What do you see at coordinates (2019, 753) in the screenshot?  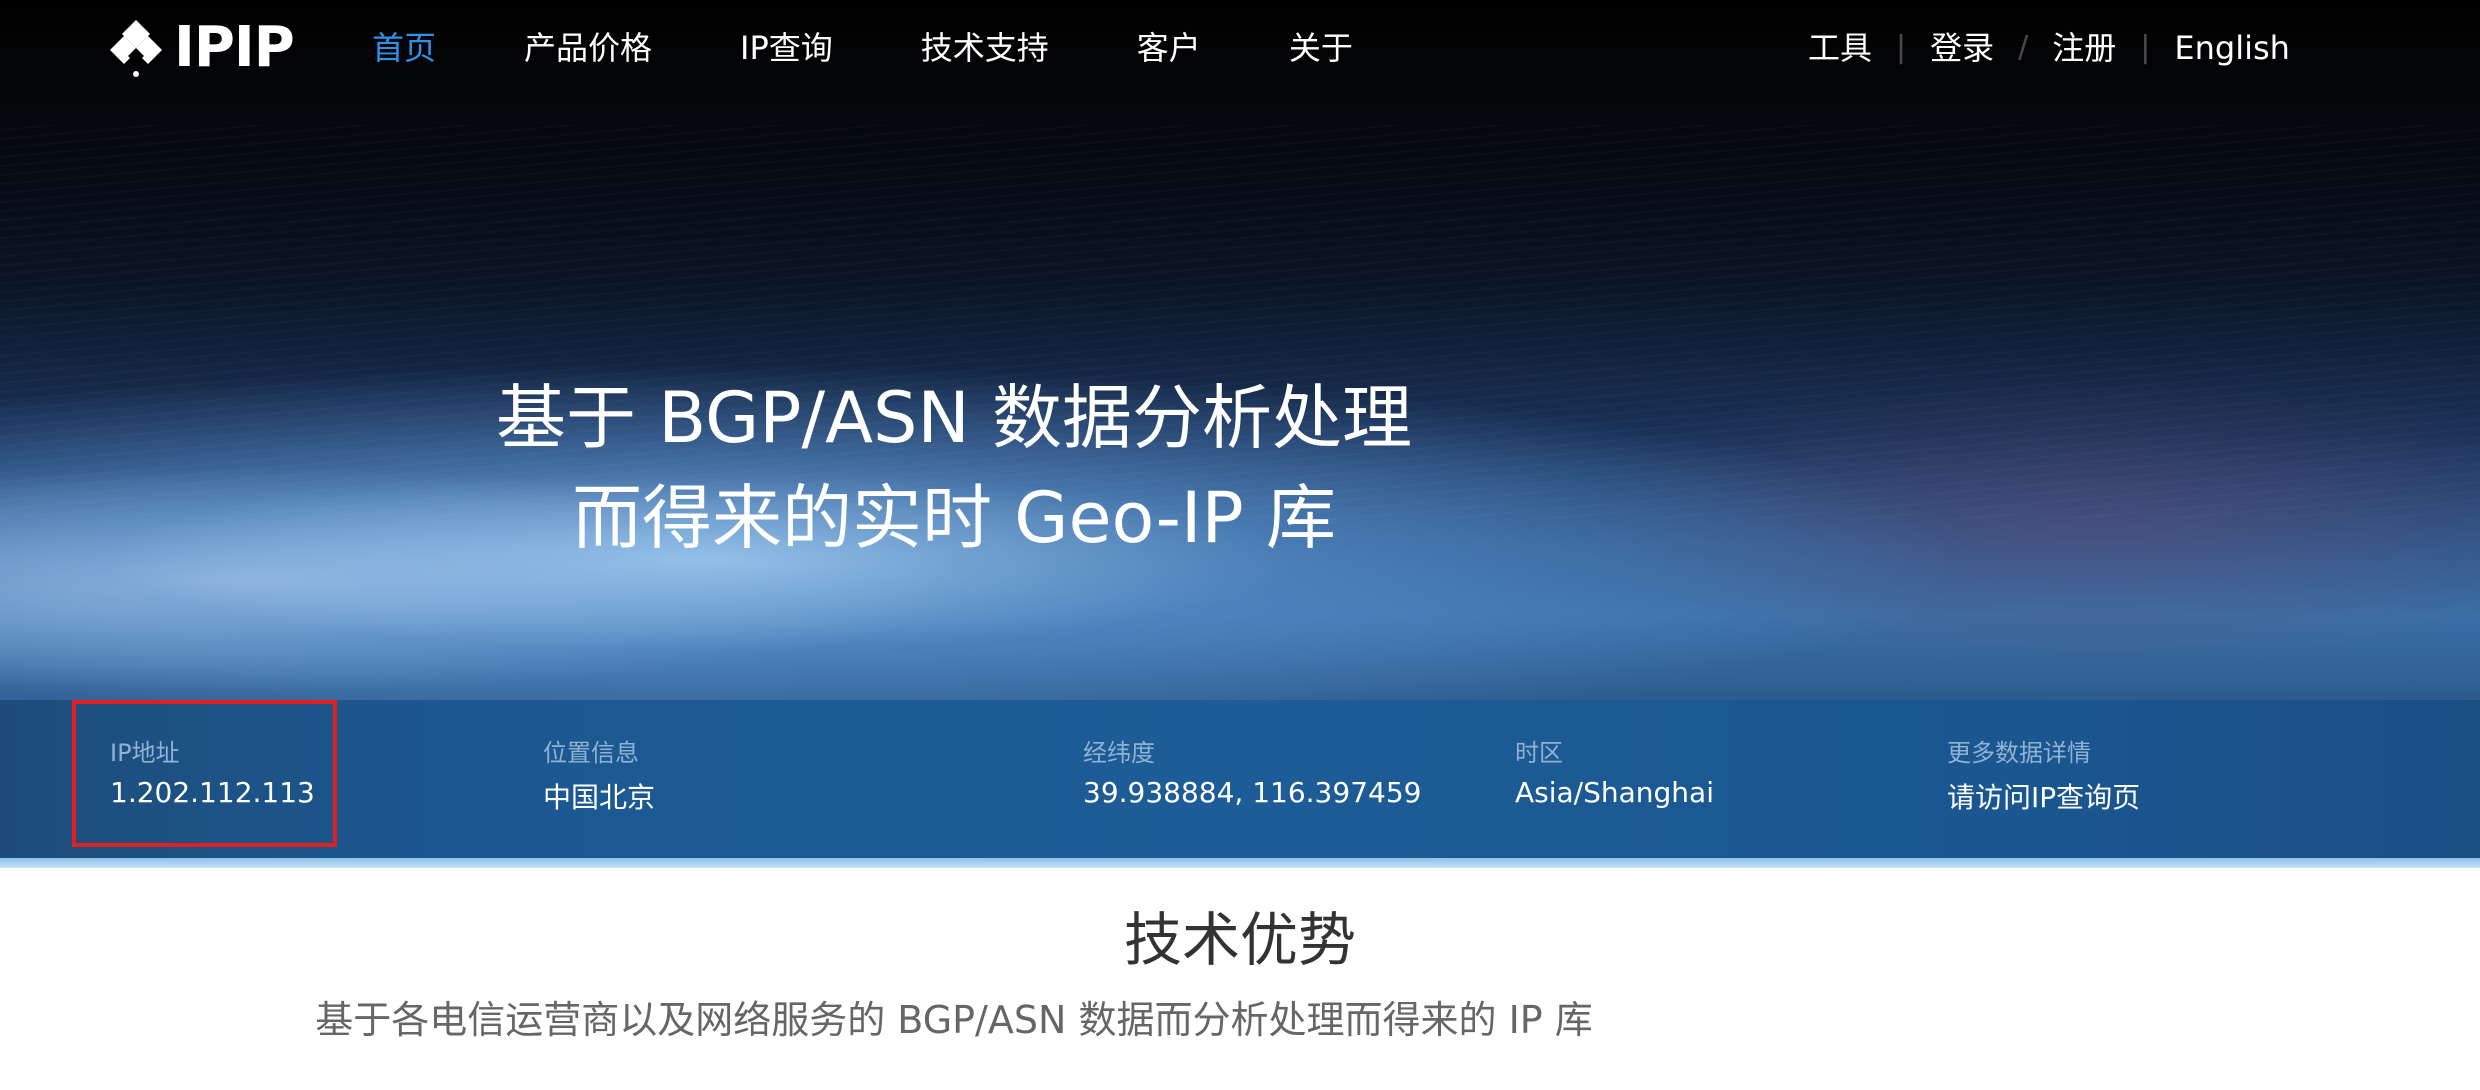 I see `more-details-label: 更多数据详情` at bounding box center [2019, 753].